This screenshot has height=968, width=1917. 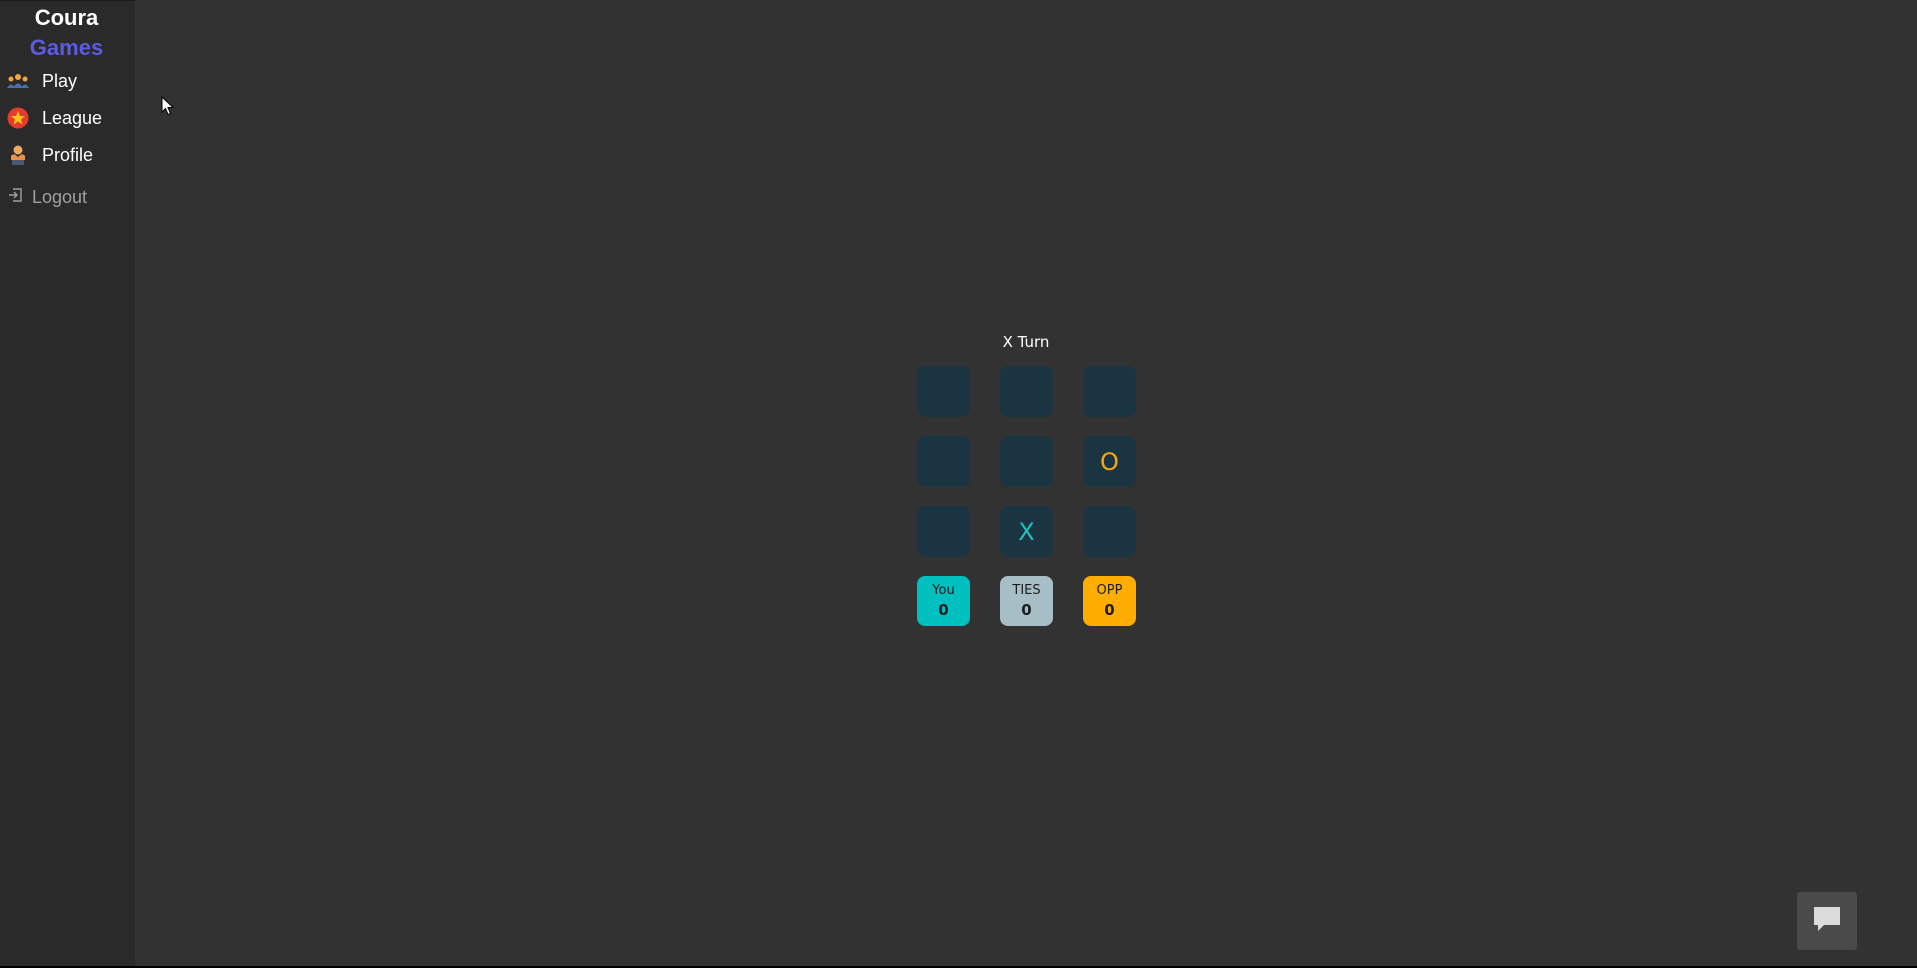 What do you see at coordinates (60, 196) in the screenshot?
I see `logout-label: Logout` at bounding box center [60, 196].